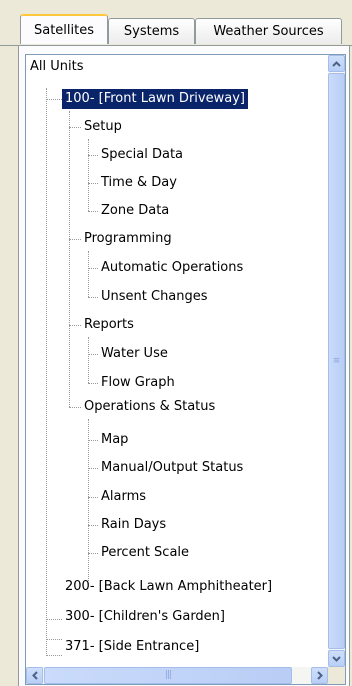 Image resolution: width=352 pixels, height=686 pixels. I want to click on tree-item-zone-data: Zone Data, so click(135, 211).